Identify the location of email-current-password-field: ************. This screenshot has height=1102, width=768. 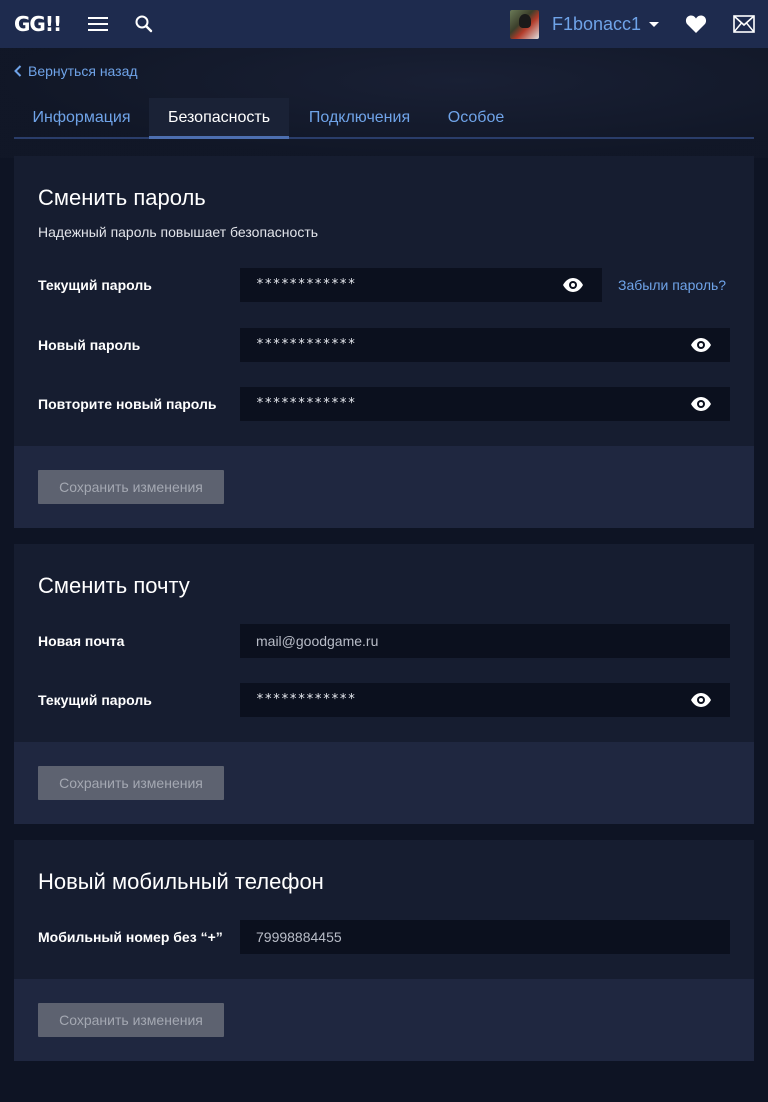
(485, 700).